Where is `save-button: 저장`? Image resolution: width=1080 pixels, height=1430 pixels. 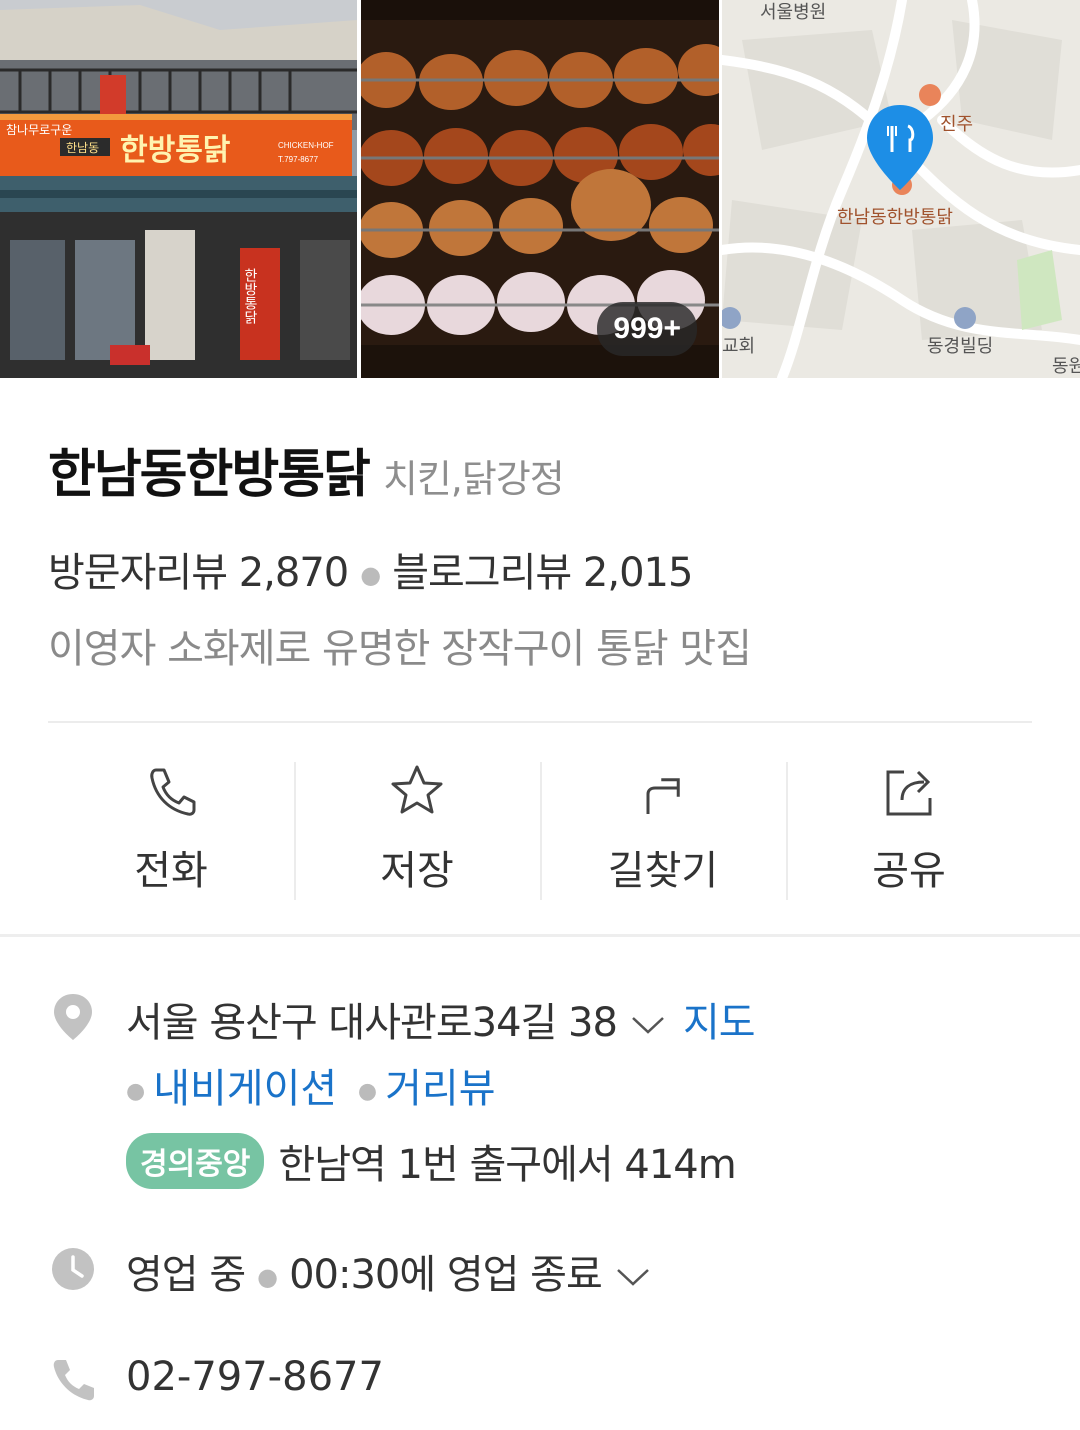 save-button: 저장 is located at coordinates (417, 830).